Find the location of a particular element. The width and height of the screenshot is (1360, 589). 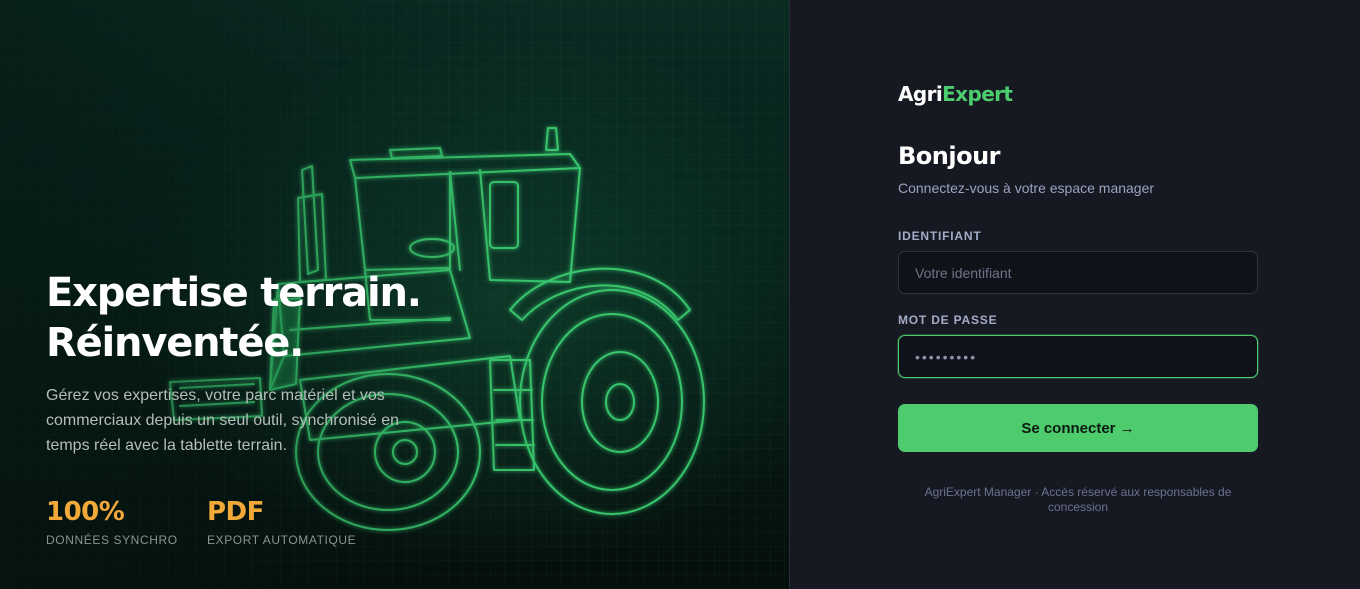

hero-headline-line1: Expertise terrain. is located at coordinates (234, 293).